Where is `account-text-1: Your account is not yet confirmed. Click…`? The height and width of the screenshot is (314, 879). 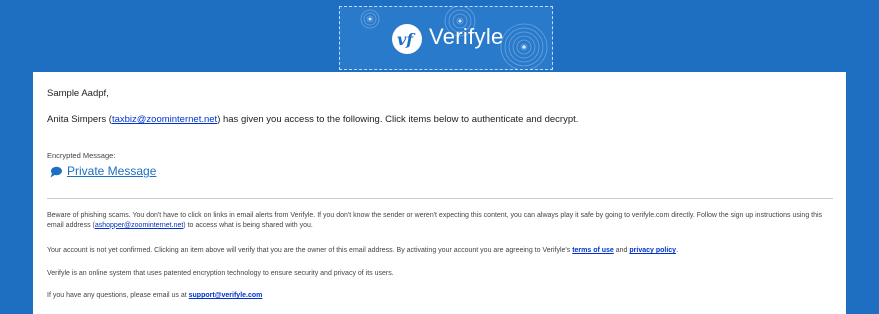 account-text-1: Your account is not yet confirmed. Click… is located at coordinates (310, 250).